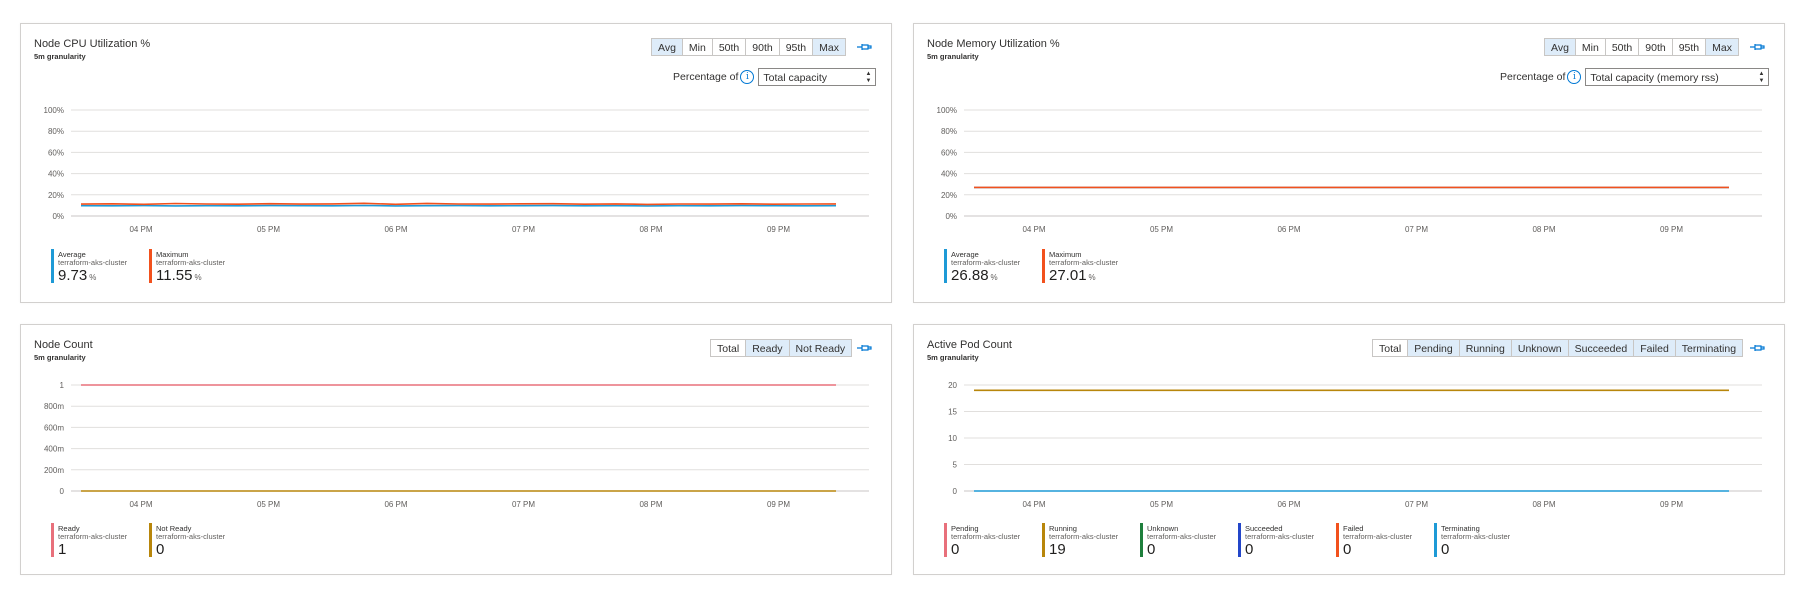  I want to click on pod-terminating-button: Terminating, so click(1709, 348).